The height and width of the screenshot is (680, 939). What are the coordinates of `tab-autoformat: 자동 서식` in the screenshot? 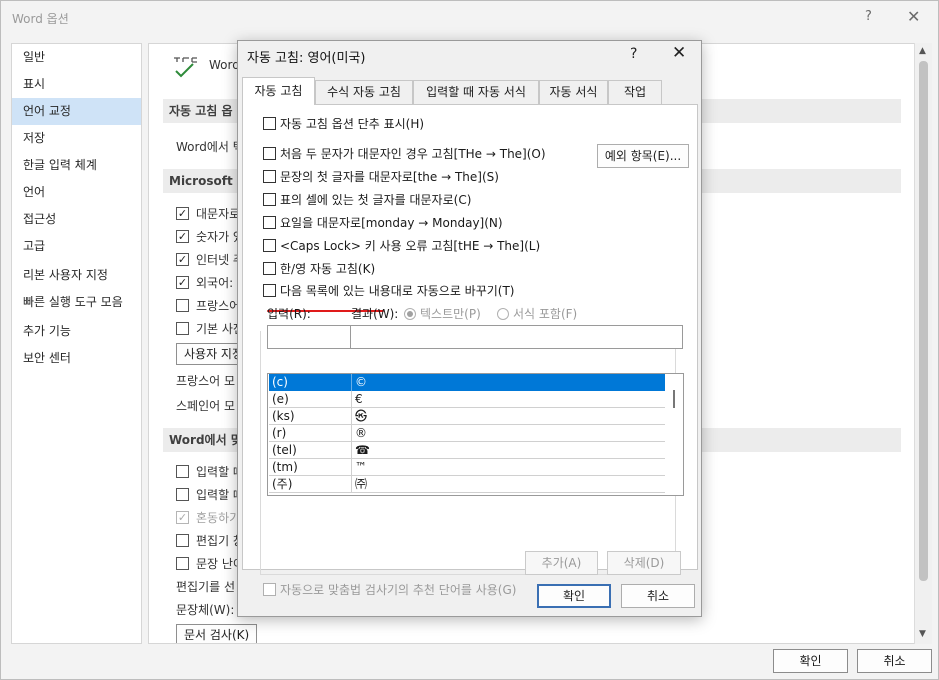 It's located at (573, 92).